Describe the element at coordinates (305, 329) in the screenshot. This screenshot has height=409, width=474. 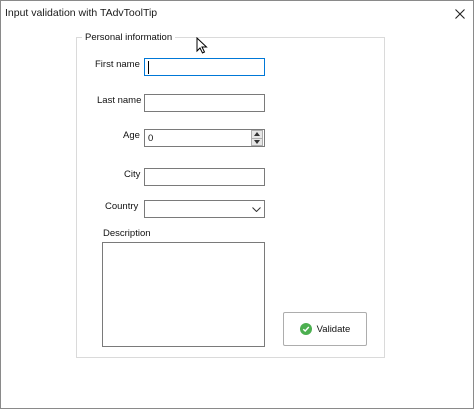
I see `check-circle-icon` at that location.